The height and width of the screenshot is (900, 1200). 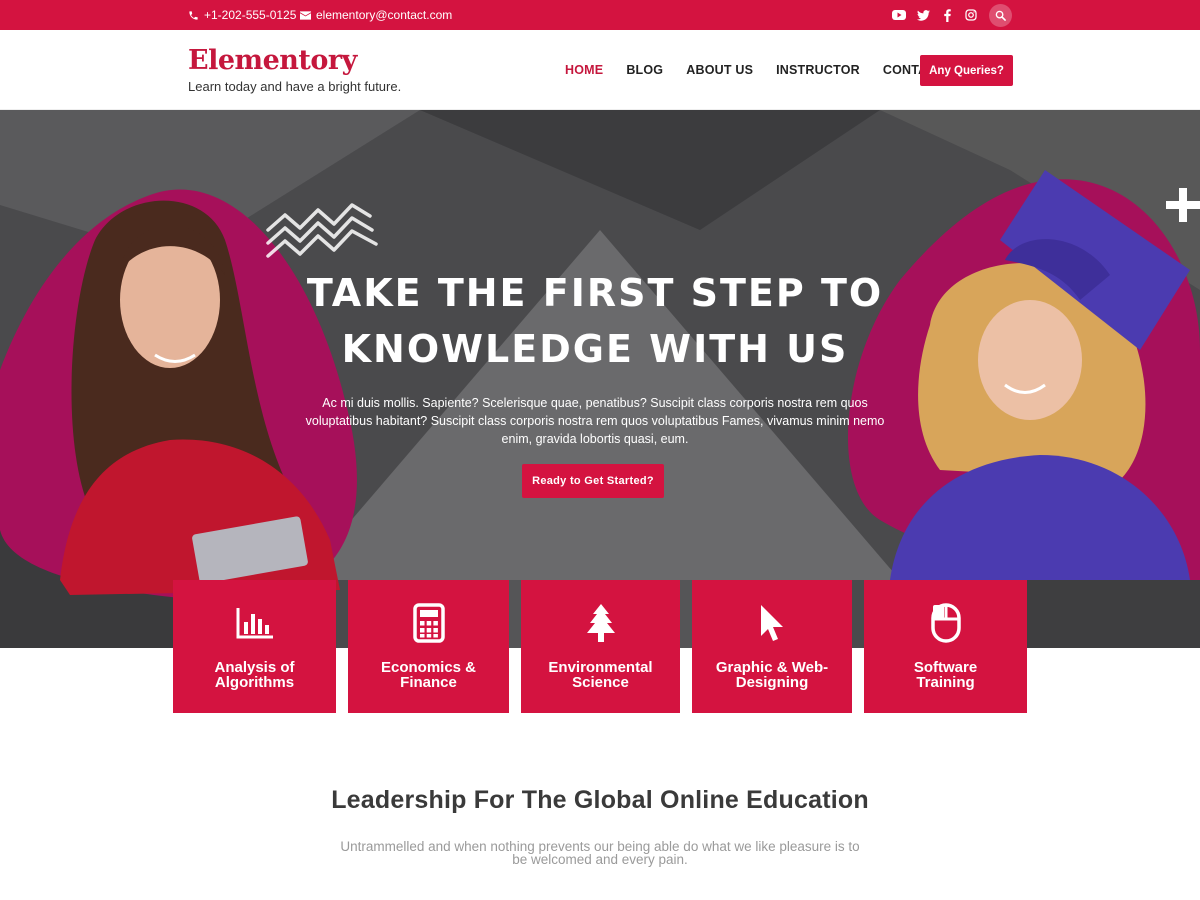 I want to click on nav-instructor: INSTRUCTOR, so click(x=818, y=70).